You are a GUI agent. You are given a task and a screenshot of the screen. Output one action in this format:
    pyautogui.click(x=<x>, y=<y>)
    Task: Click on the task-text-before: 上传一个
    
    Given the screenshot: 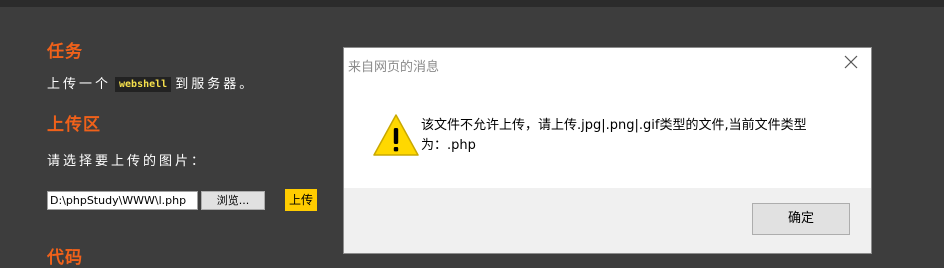 What is the action you would take?
    pyautogui.click(x=79, y=84)
    